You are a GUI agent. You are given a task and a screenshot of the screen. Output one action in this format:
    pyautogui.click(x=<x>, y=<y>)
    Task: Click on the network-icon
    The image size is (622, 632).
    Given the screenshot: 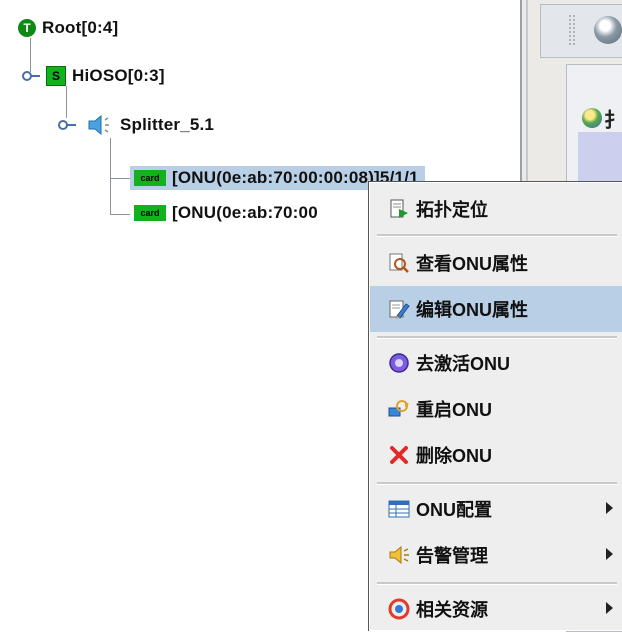 What is the action you would take?
    pyautogui.click(x=608, y=30)
    